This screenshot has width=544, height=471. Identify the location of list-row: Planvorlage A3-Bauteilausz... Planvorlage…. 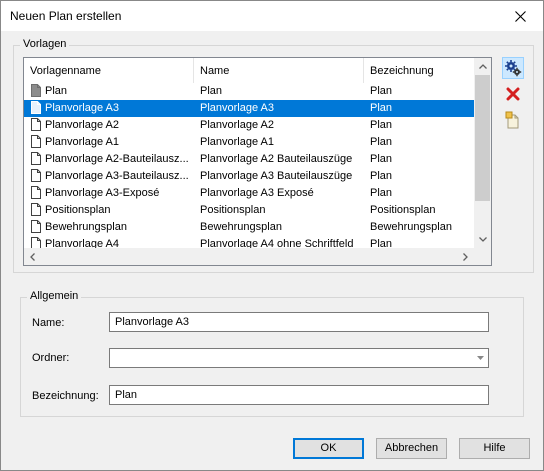
(249, 176).